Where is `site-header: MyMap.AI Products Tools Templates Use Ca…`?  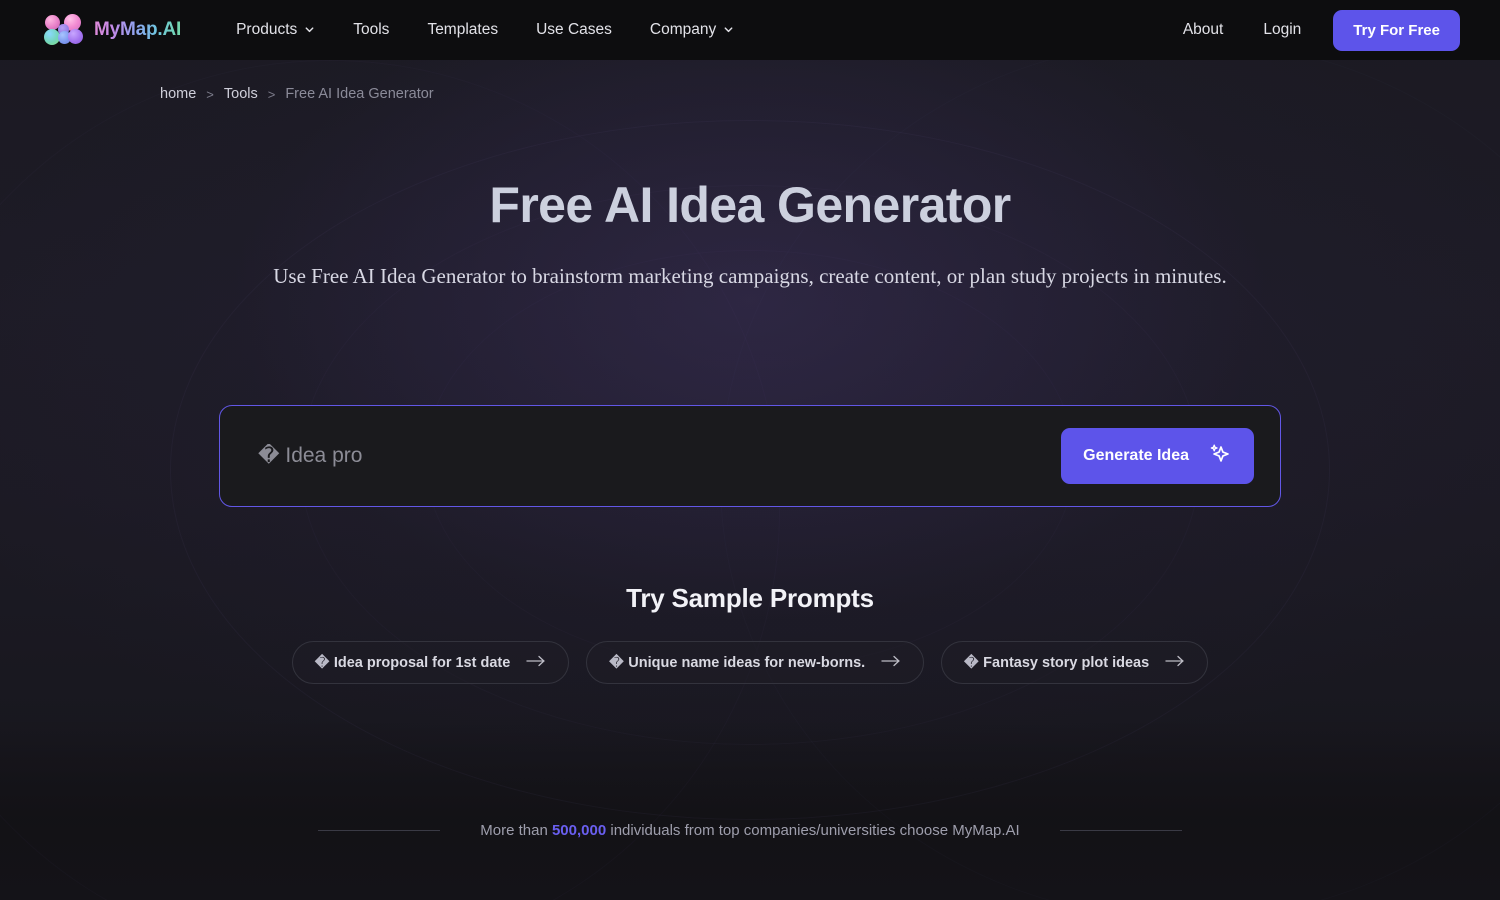 site-header: MyMap.AI Products Tools Templates Use Ca… is located at coordinates (750, 30).